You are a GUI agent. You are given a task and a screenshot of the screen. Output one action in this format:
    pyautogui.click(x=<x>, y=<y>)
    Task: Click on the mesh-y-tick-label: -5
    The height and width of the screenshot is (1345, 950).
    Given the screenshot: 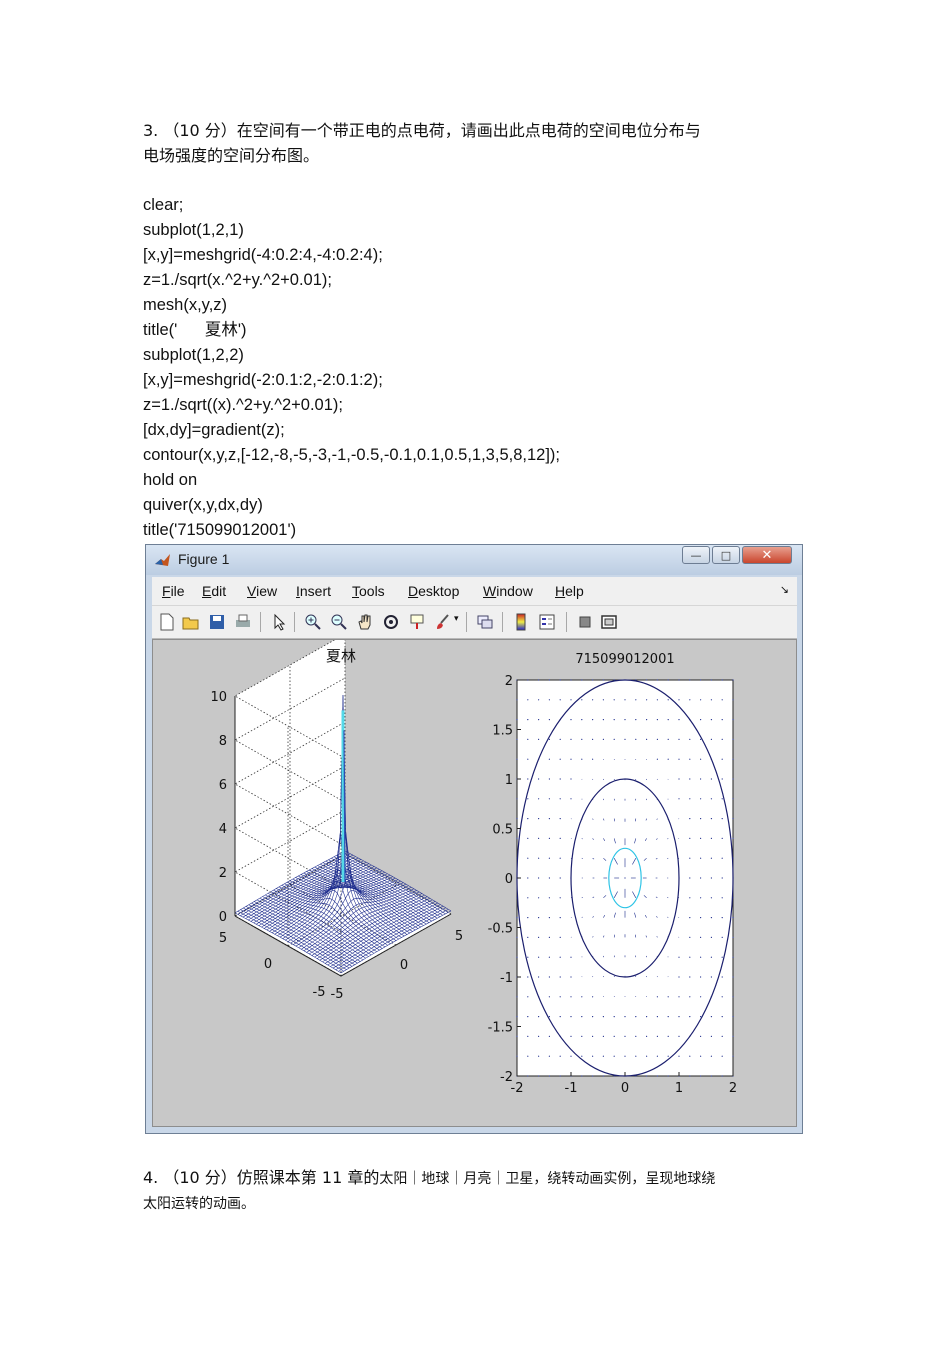 What is the action you would take?
    pyautogui.click(x=319, y=992)
    